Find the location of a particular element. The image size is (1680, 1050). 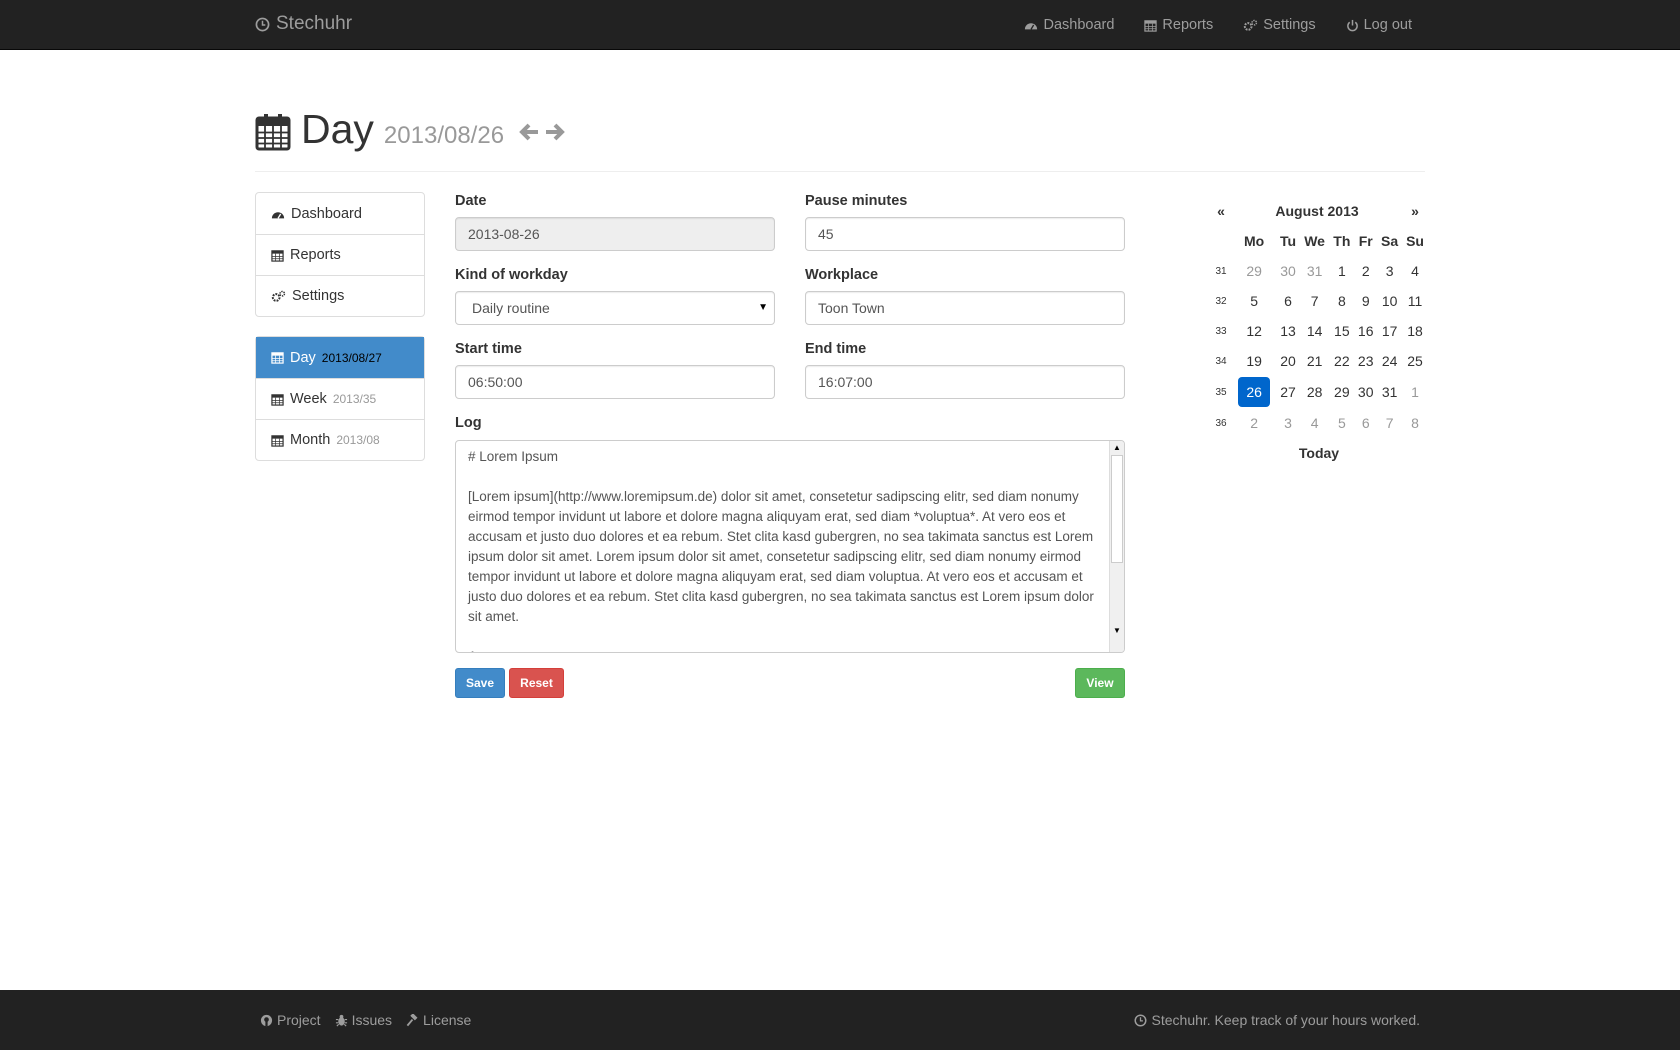

calendar-day: 23 is located at coordinates (1365, 361).